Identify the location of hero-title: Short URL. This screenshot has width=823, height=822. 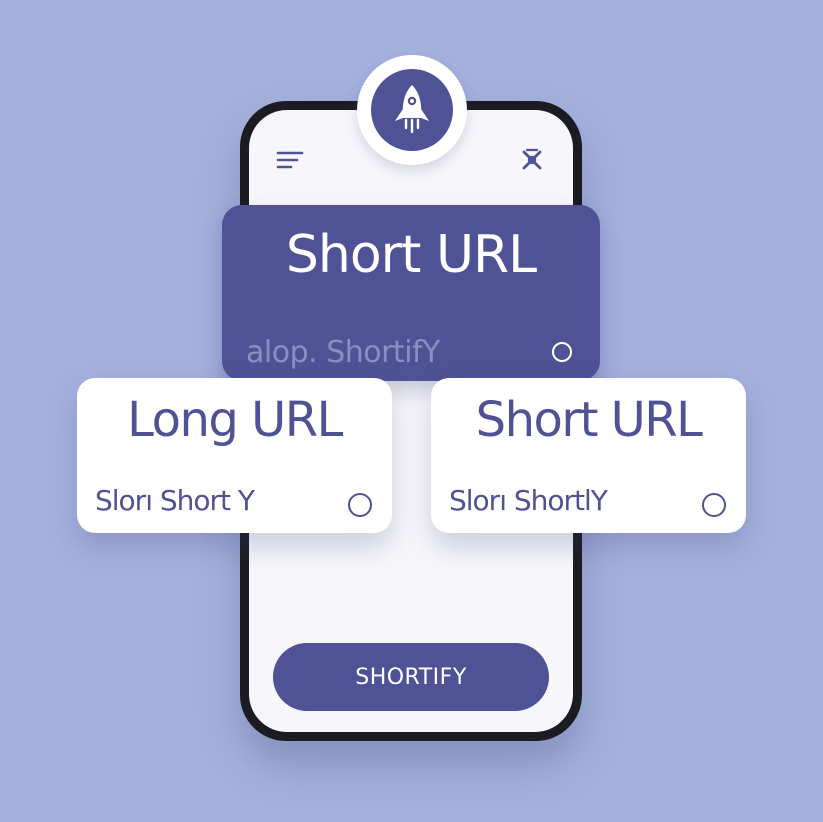
(411, 255).